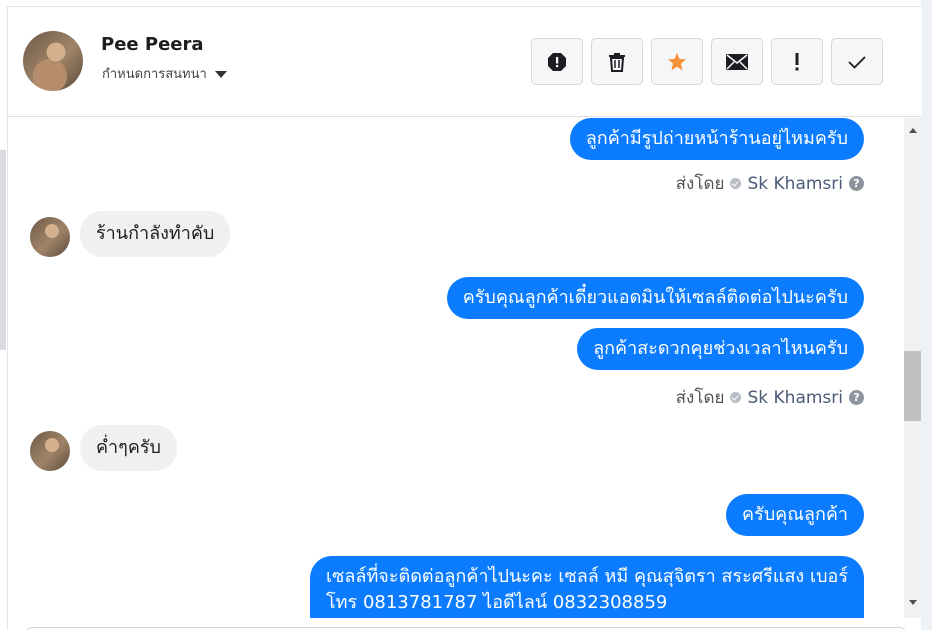  I want to click on outgoing-message: ลูกค้าสะดวกคุยช่วงเวลาไหนครับ, so click(720, 349).